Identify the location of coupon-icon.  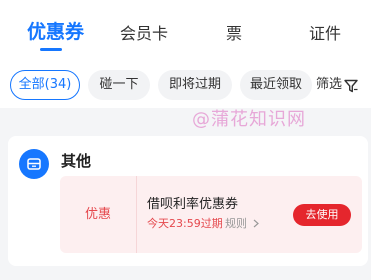
(34, 164).